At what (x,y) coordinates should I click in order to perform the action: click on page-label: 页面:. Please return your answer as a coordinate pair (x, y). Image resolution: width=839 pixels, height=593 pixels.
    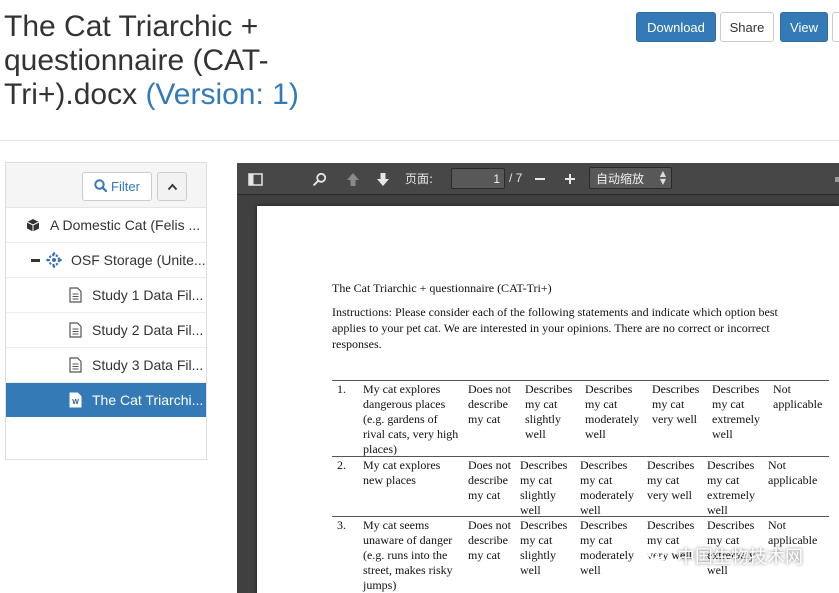
    Looking at the image, I should click on (419, 179).